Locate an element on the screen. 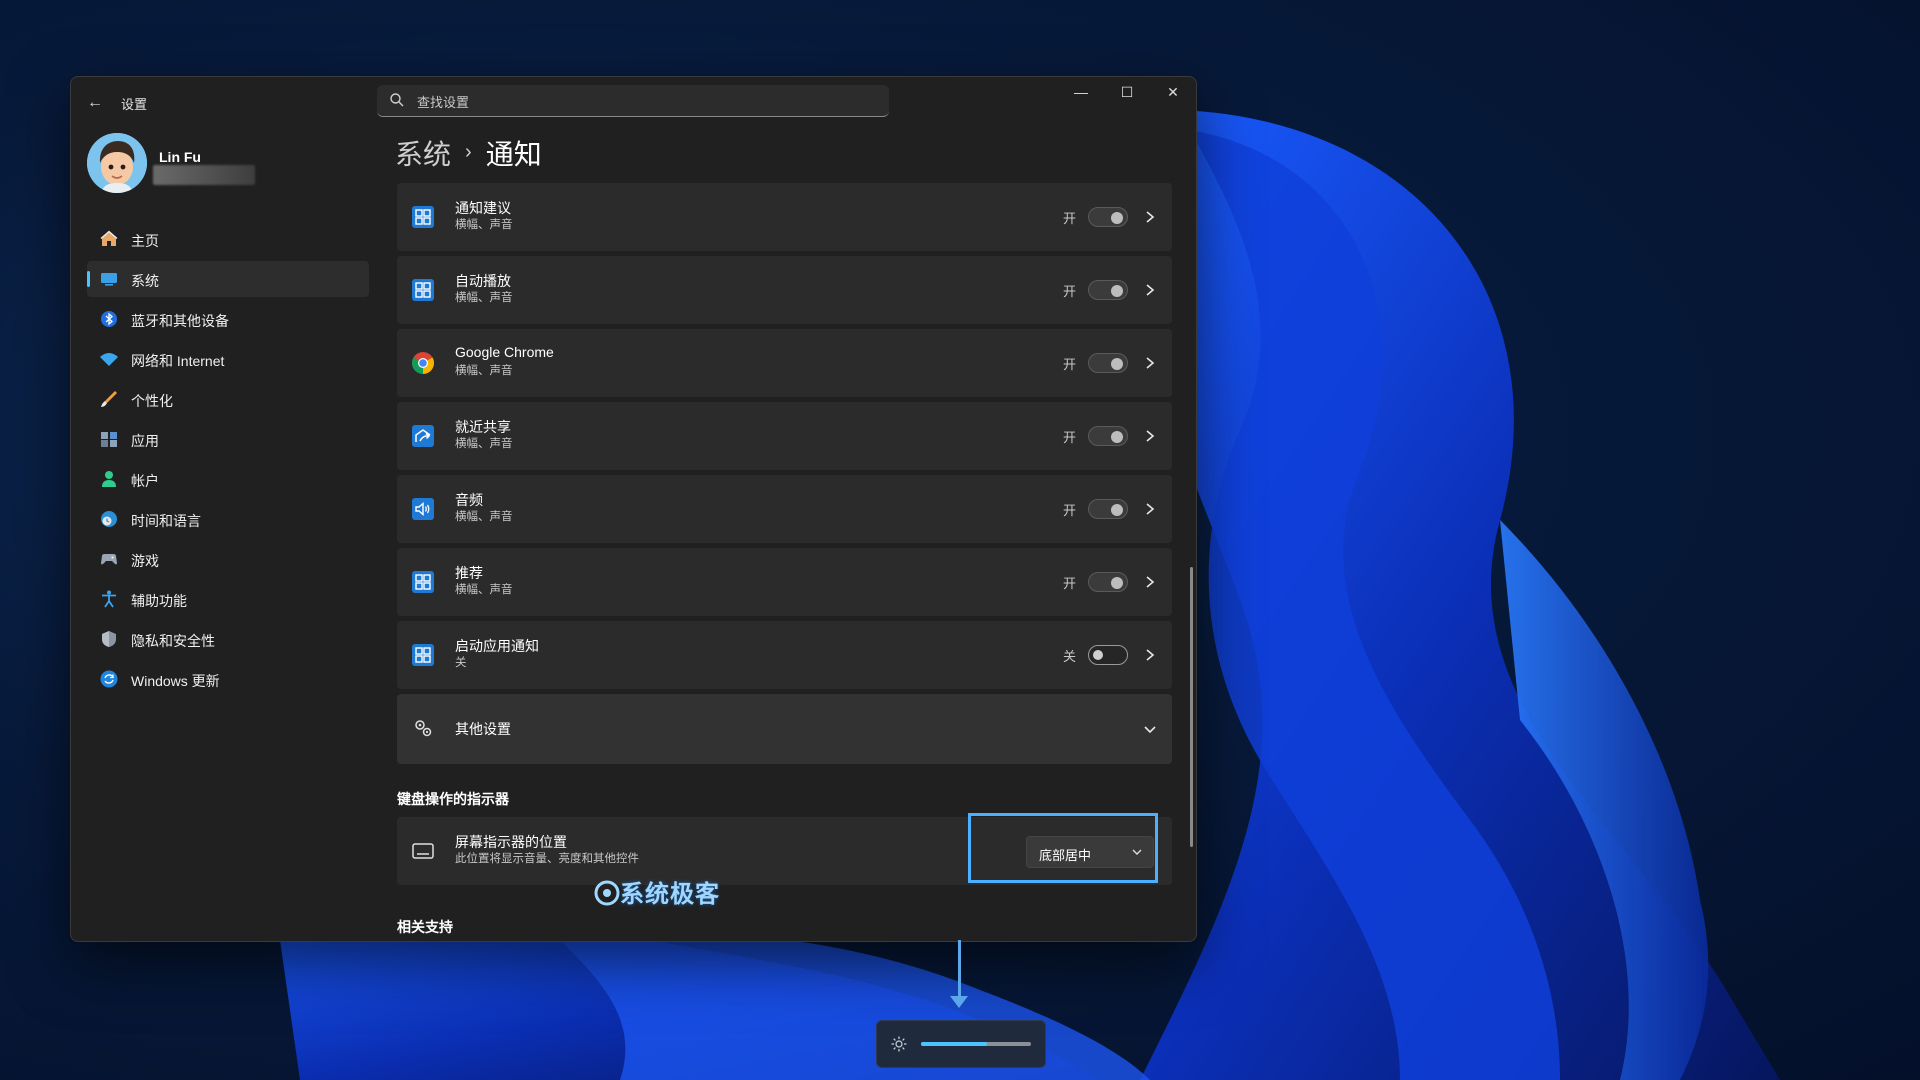 This screenshot has width=1920, height=1080. row-title: 推荐 is located at coordinates (469, 573).